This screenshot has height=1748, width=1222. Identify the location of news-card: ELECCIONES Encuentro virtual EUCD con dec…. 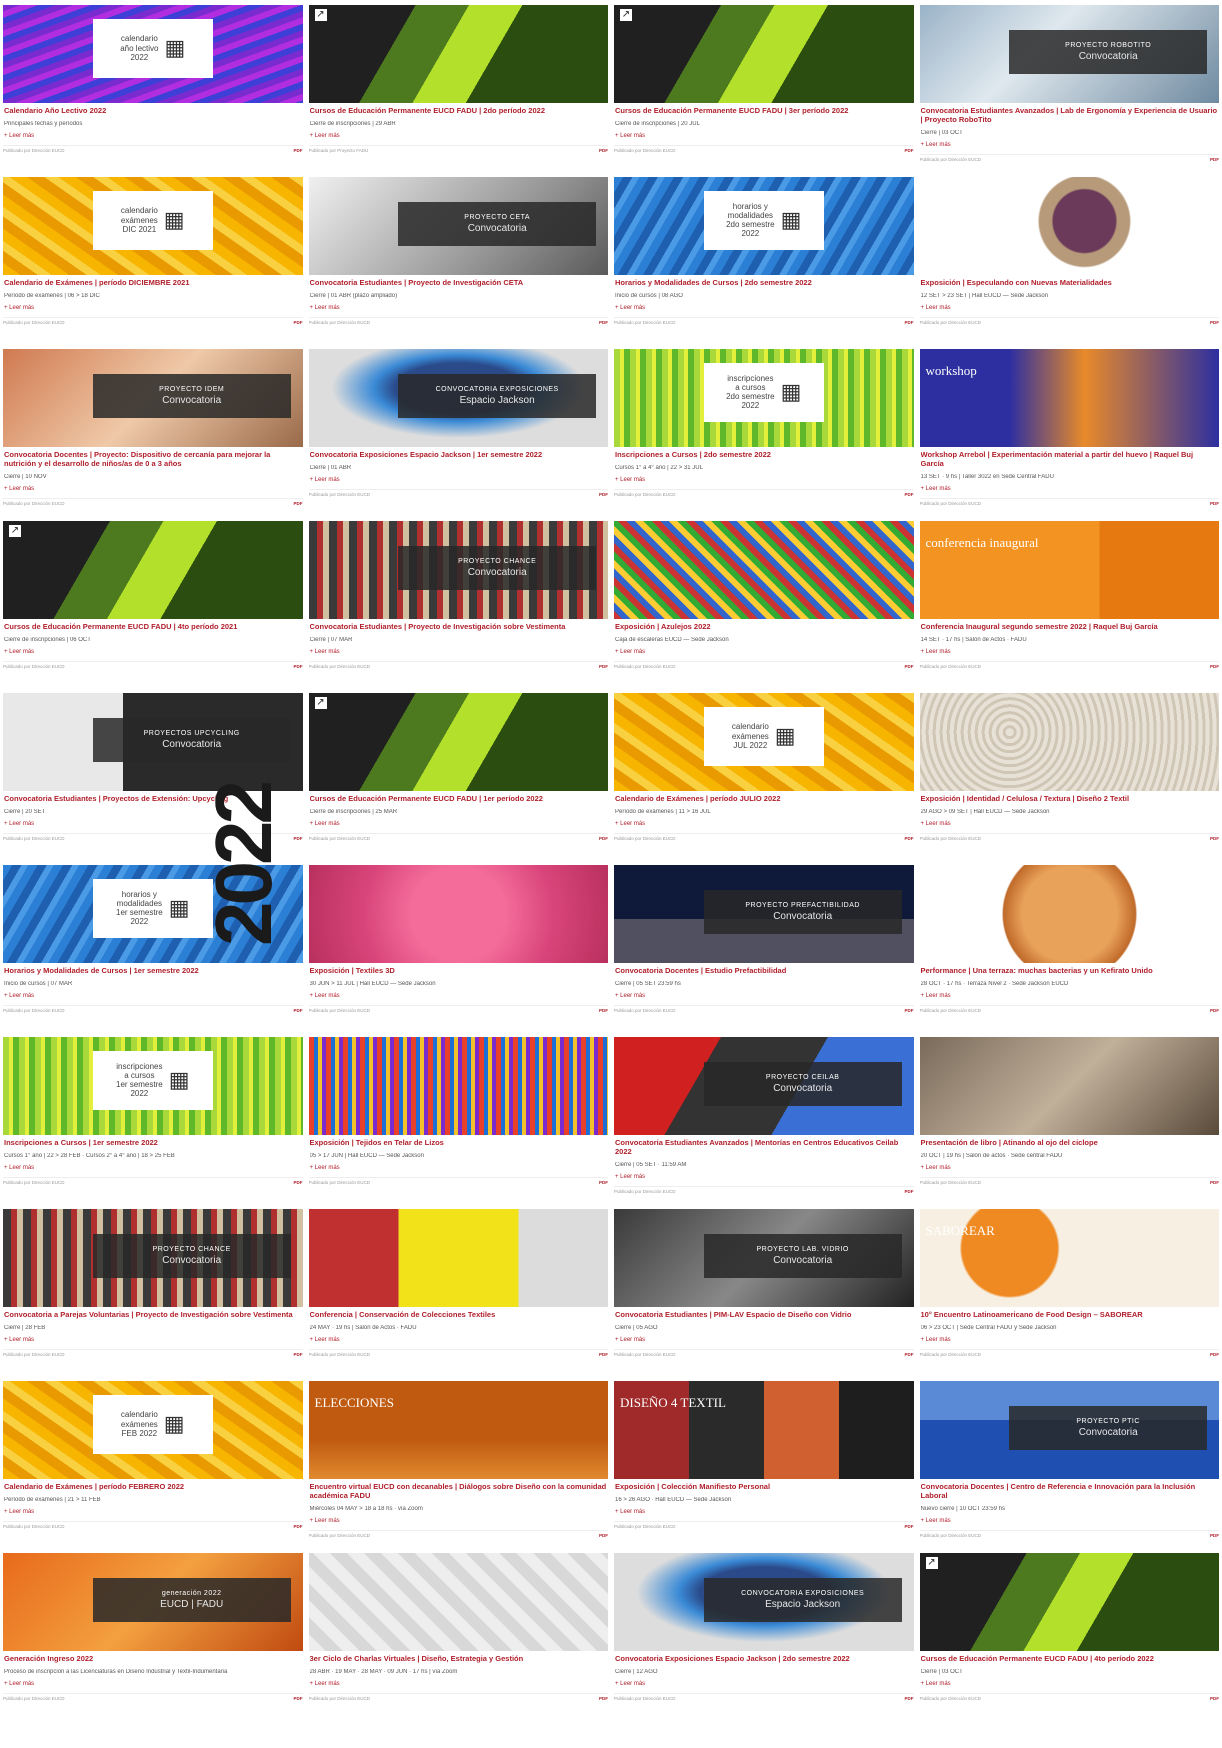
(458, 1467).